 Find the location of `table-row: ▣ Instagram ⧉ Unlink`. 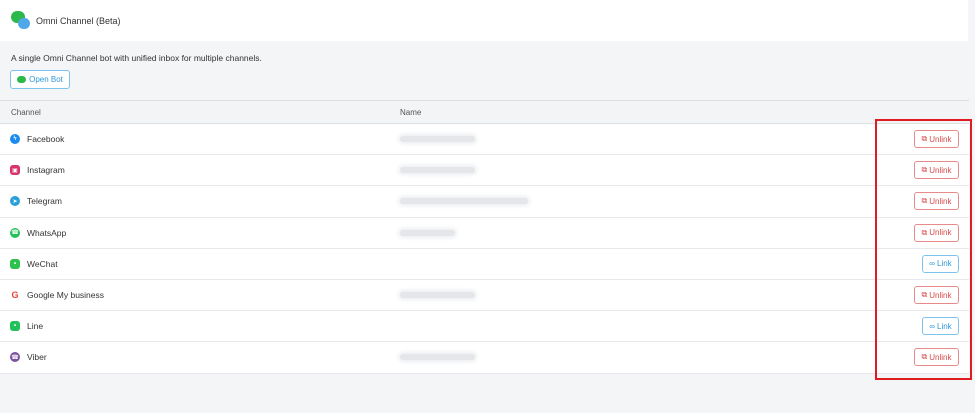

table-row: ▣ Instagram ⧉ Unlink is located at coordinates (484, 171).